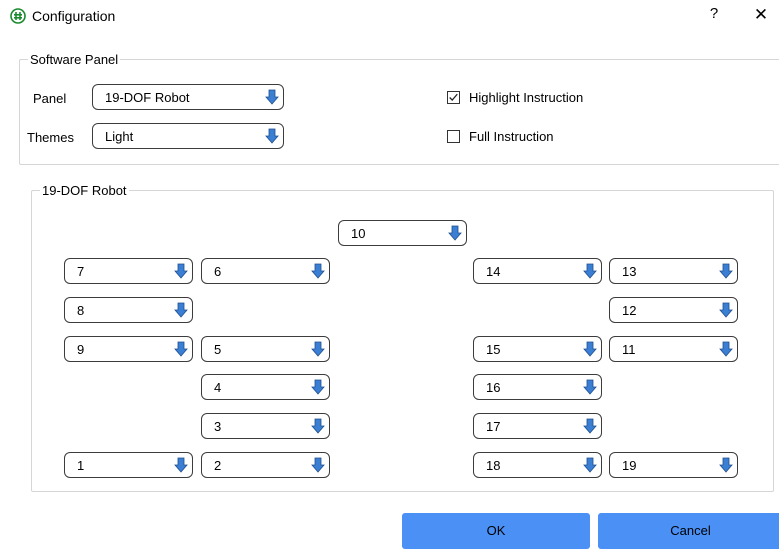 This screenshot has height=549, width=779. I want to click on joint-select-value: 9, so click(81, 349).